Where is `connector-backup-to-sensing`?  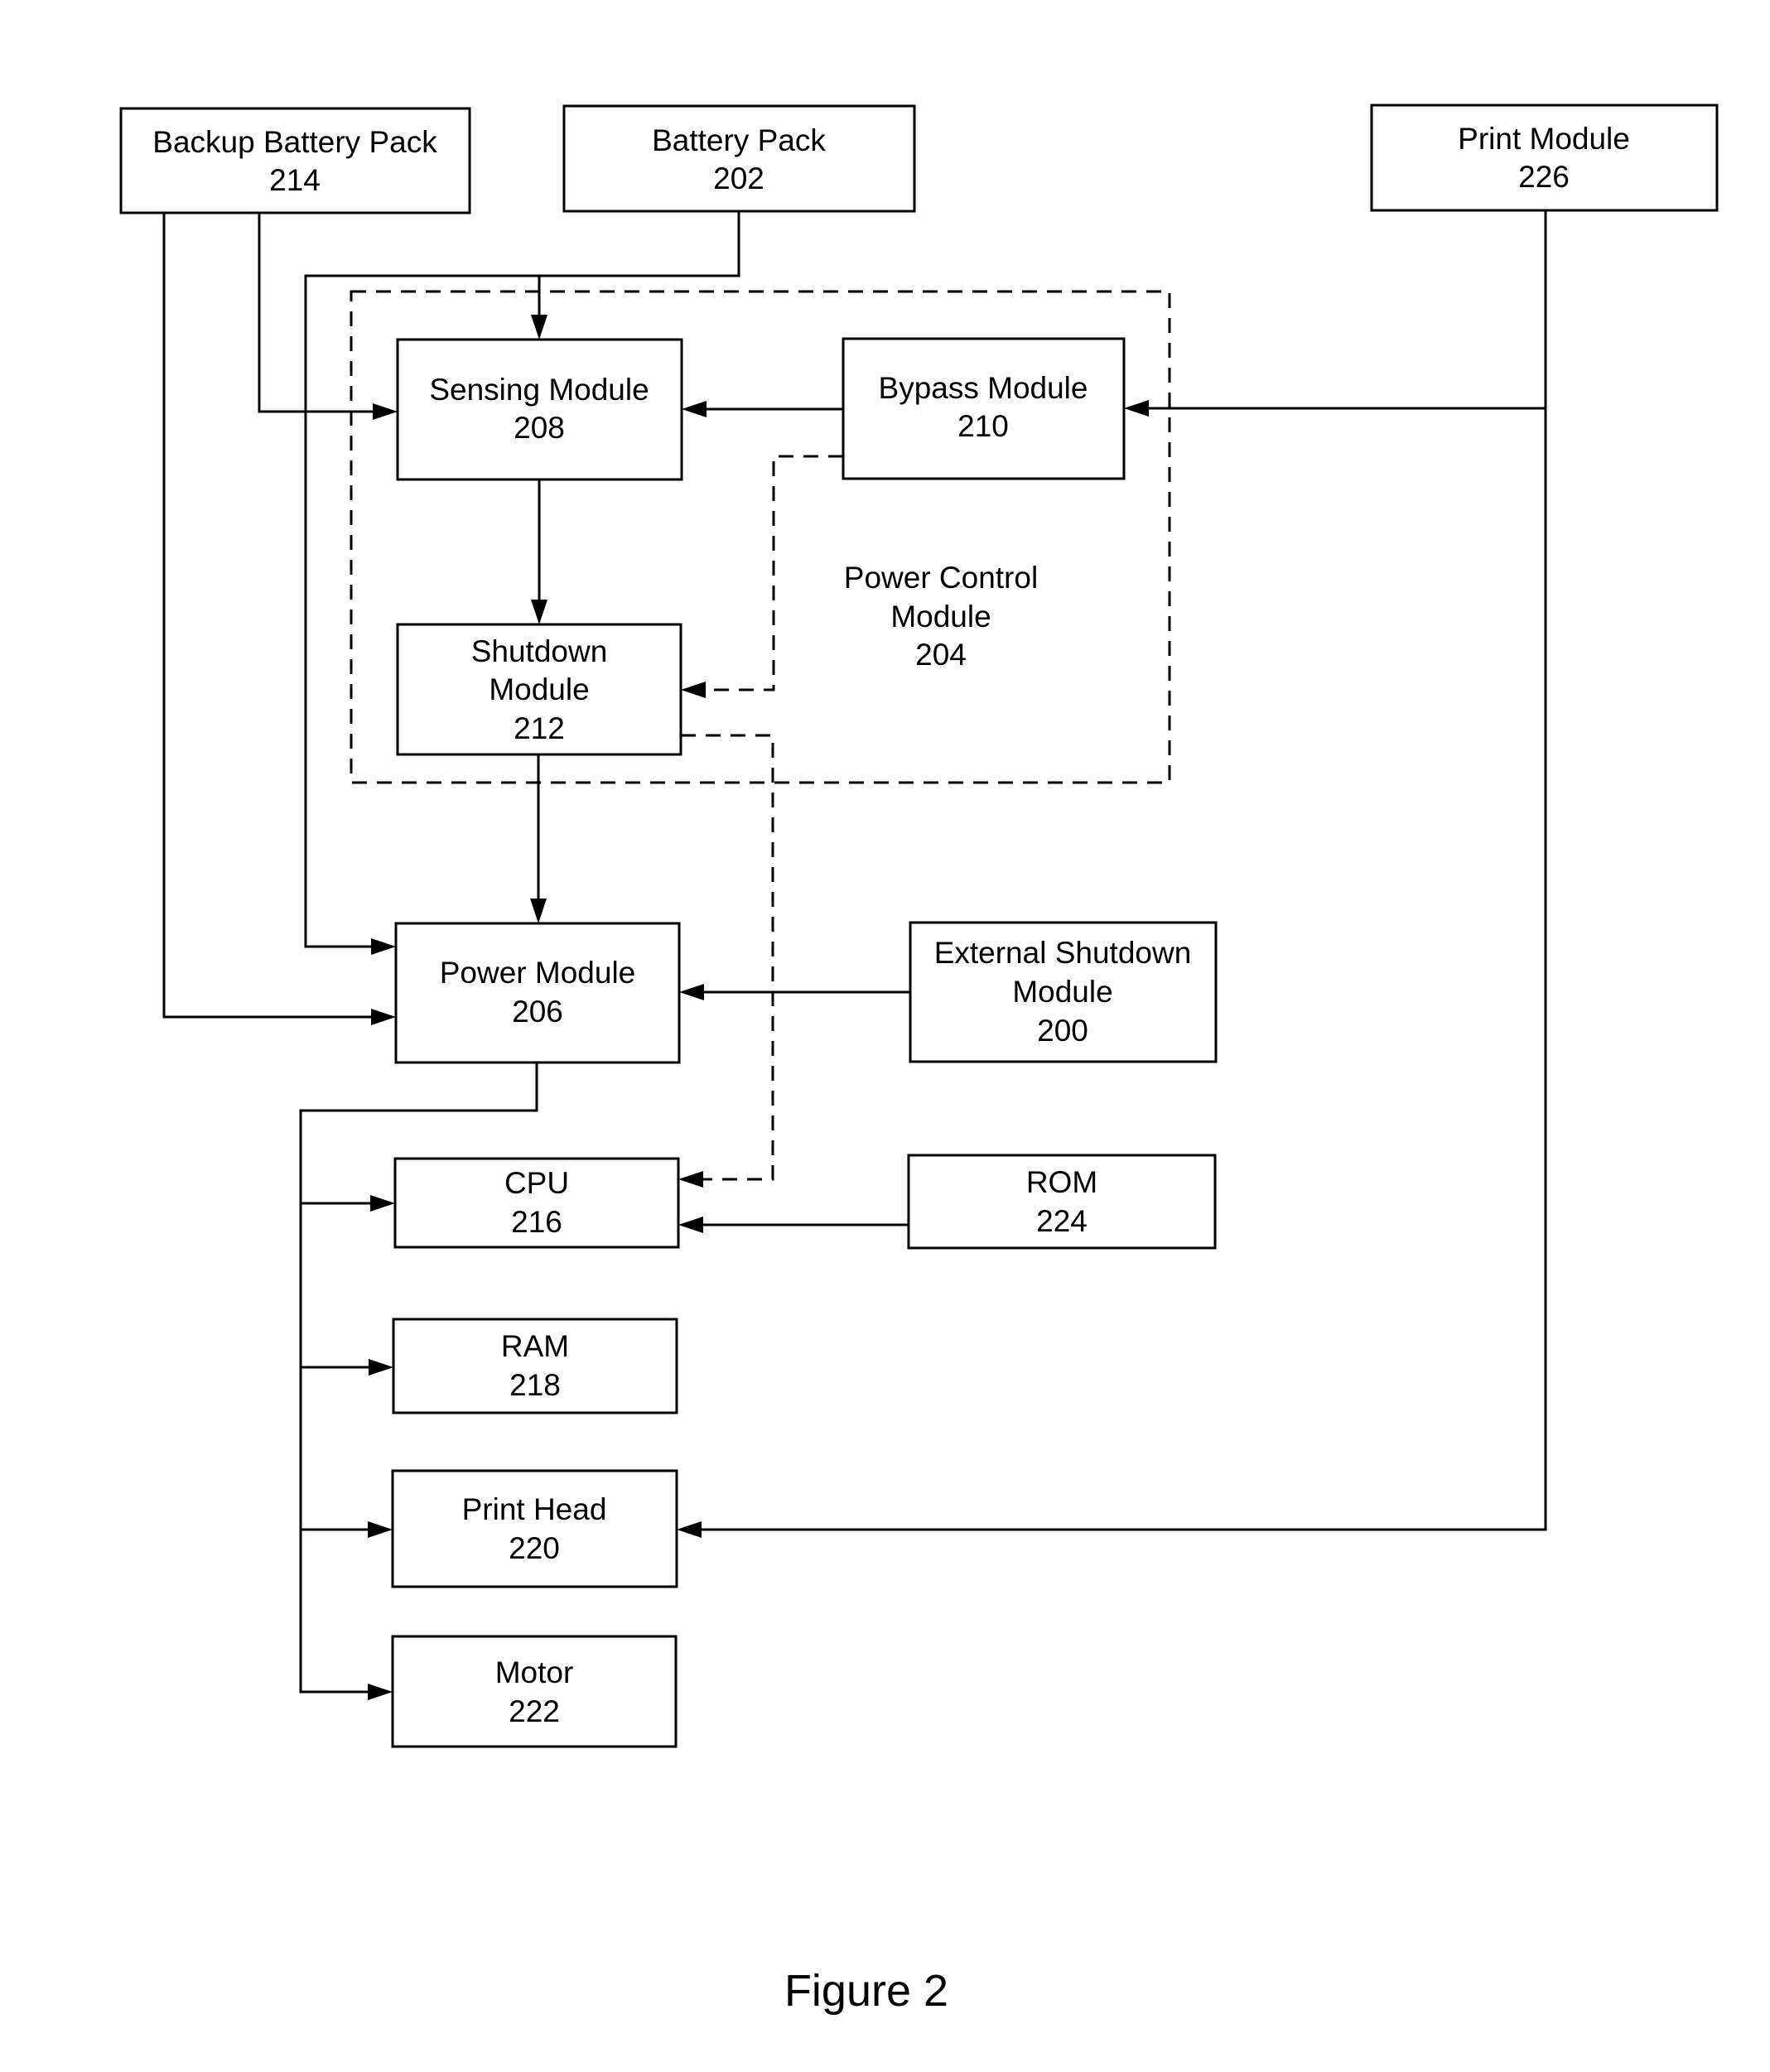 connector-backup-to-sensing is located at coordinates (324, 313).